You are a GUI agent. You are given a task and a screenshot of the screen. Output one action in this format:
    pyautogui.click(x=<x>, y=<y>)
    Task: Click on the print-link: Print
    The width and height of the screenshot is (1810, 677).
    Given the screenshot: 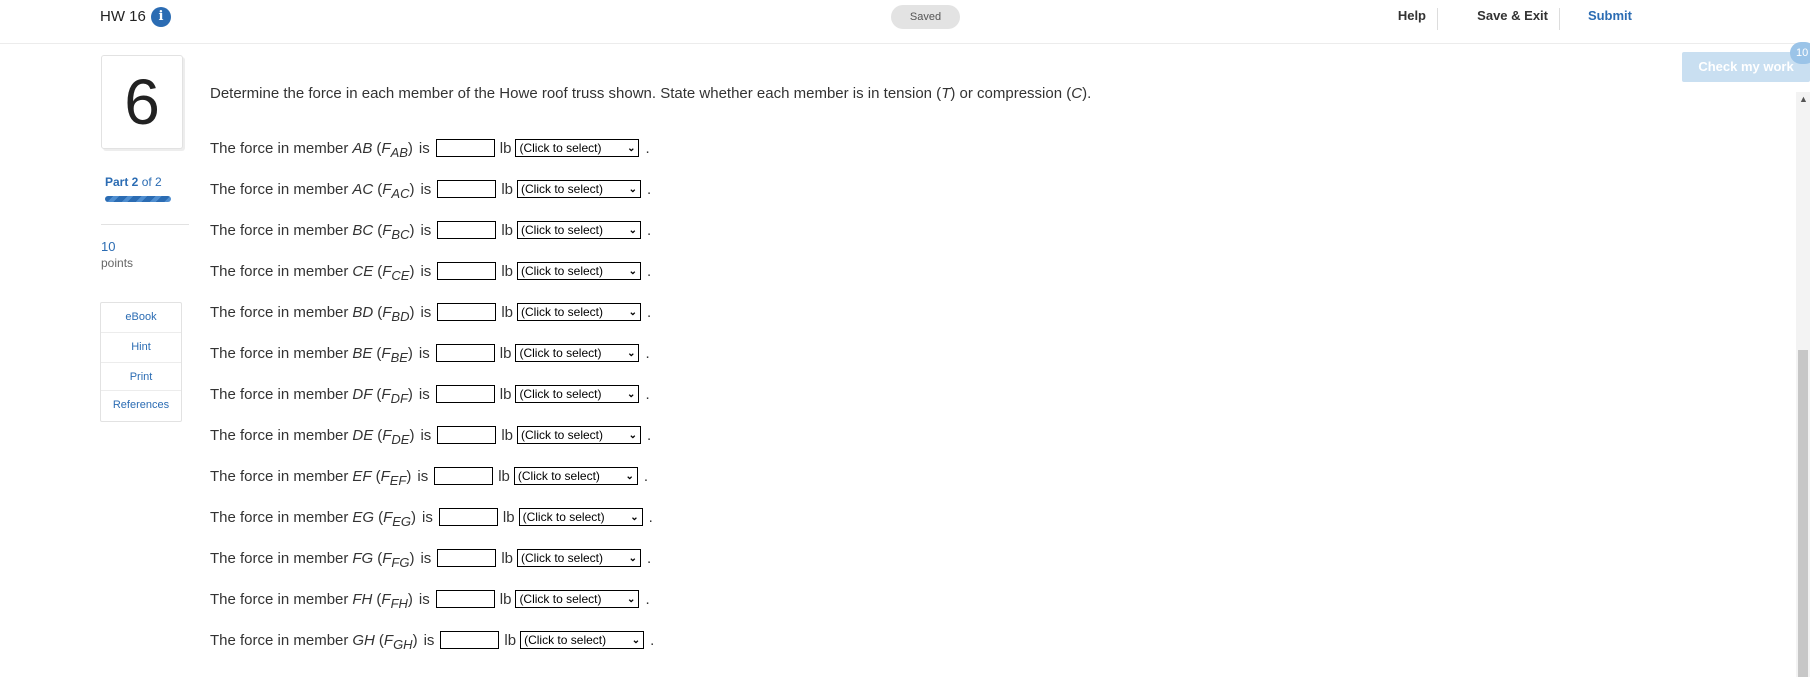 What is the action you would take?
    pyautogui.click(x=141, y=377)
    